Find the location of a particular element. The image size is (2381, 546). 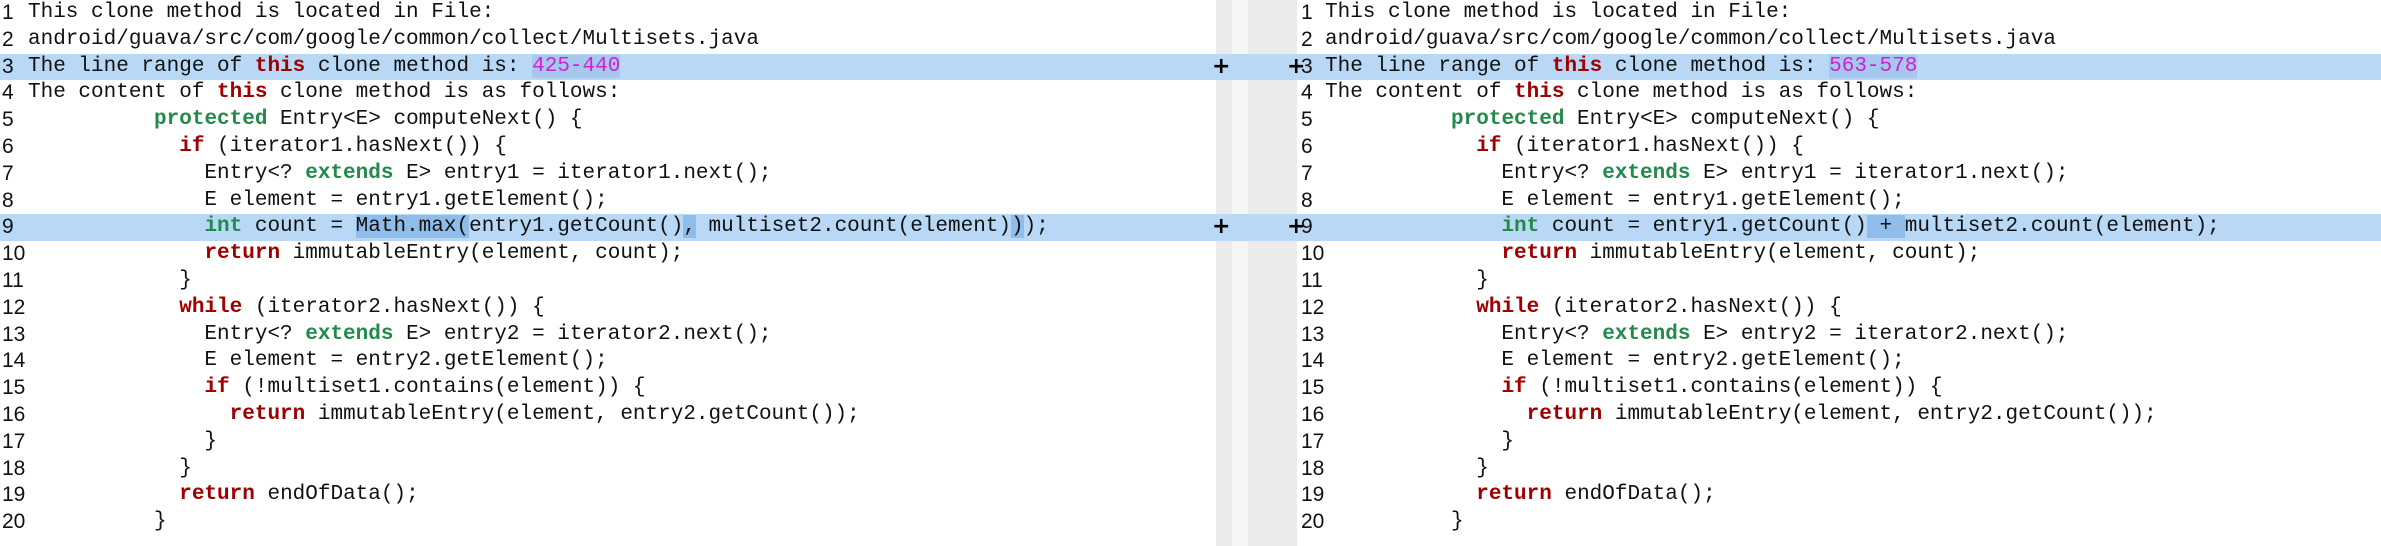

code-line: 11 } is located at coordinates (608, 281).